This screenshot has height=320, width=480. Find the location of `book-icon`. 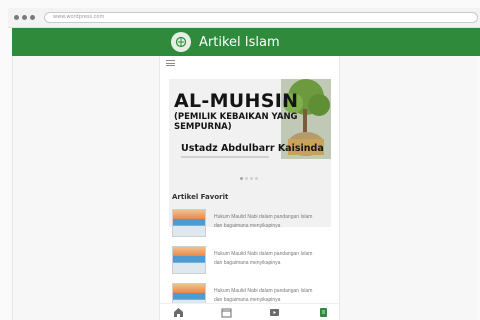

book-icon is located at coordinates (323, 312).